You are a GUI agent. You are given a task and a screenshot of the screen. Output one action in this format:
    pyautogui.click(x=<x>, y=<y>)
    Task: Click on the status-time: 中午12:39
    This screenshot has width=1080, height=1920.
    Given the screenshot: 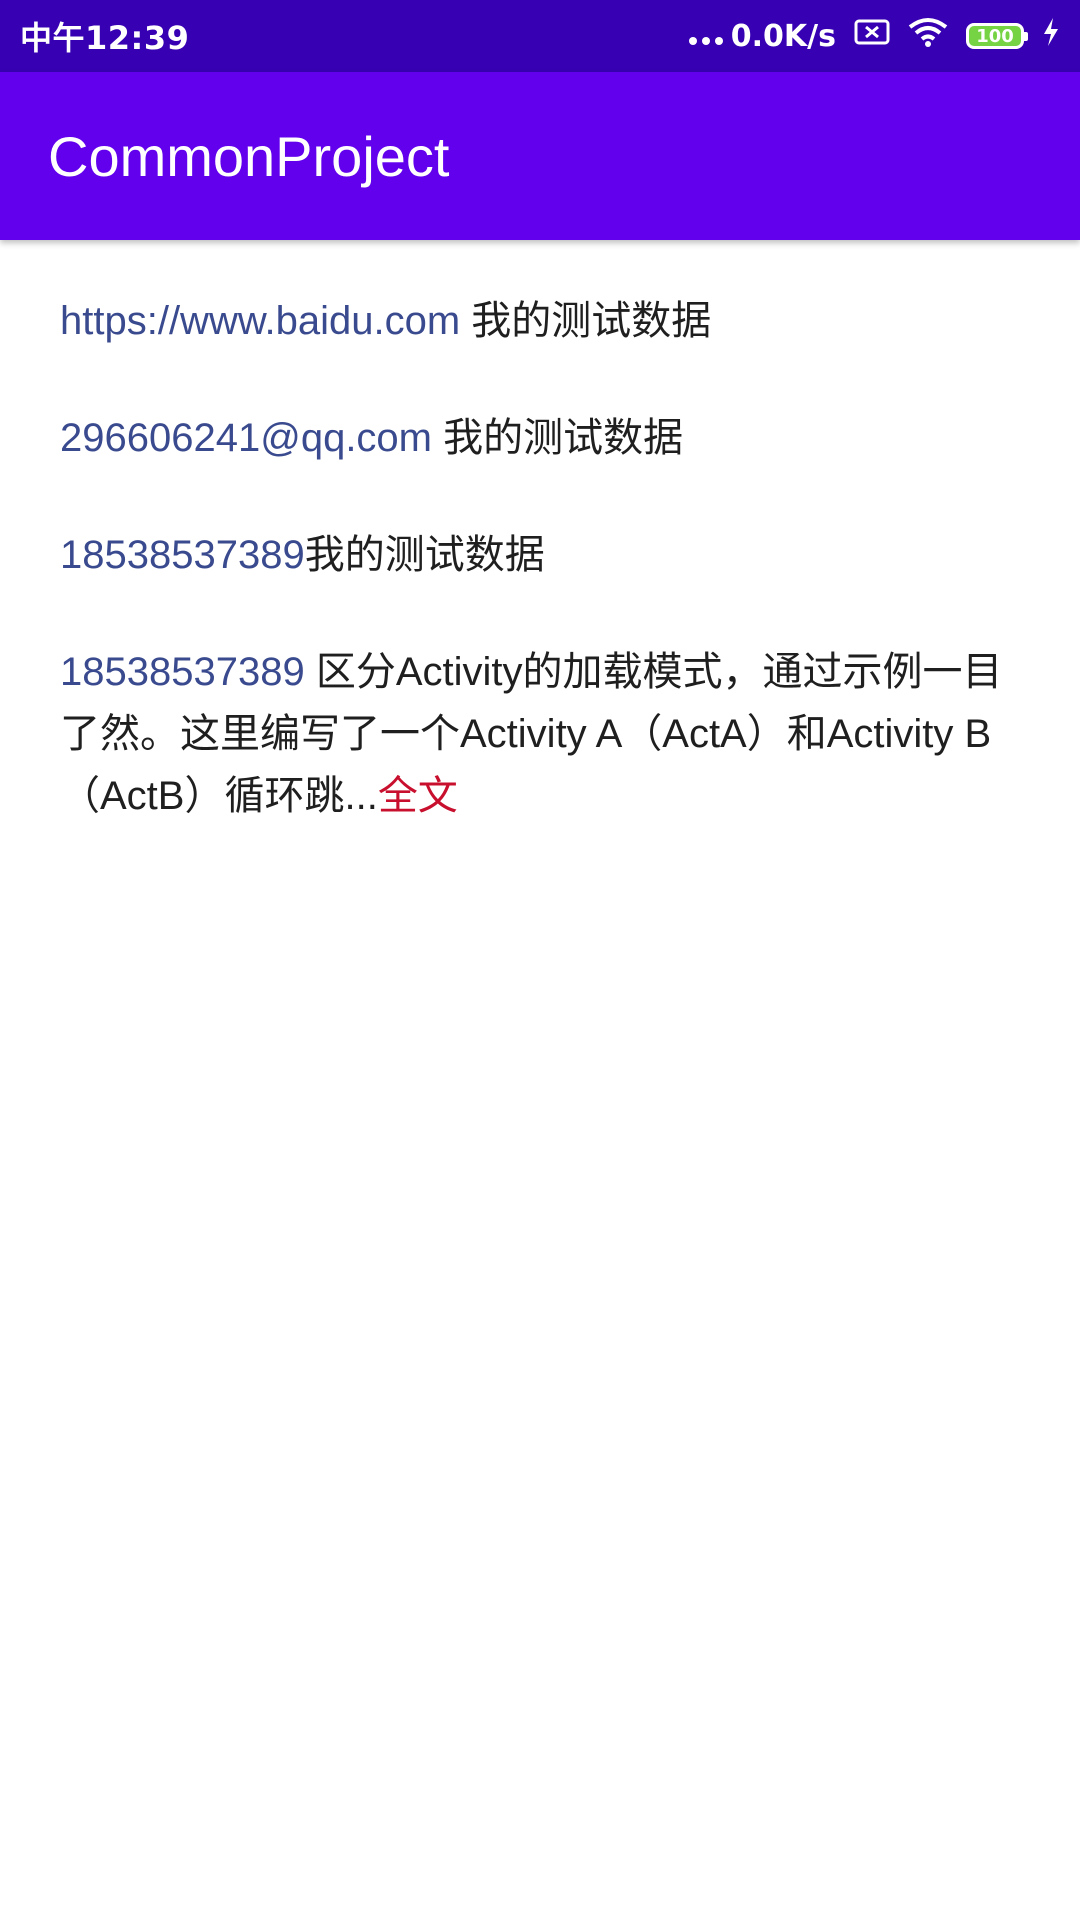 What is the action you would take?
    pyautogui.click(x=105, y=38)
    